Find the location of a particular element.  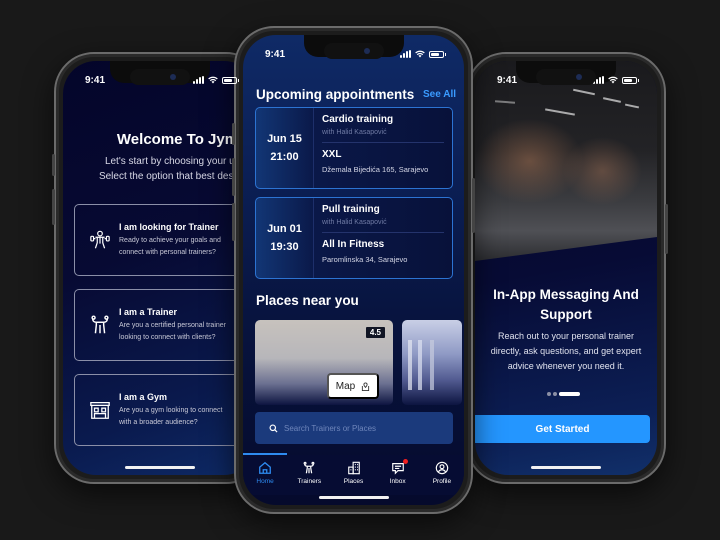

buildings-icon is located at coordinates (353, 468).